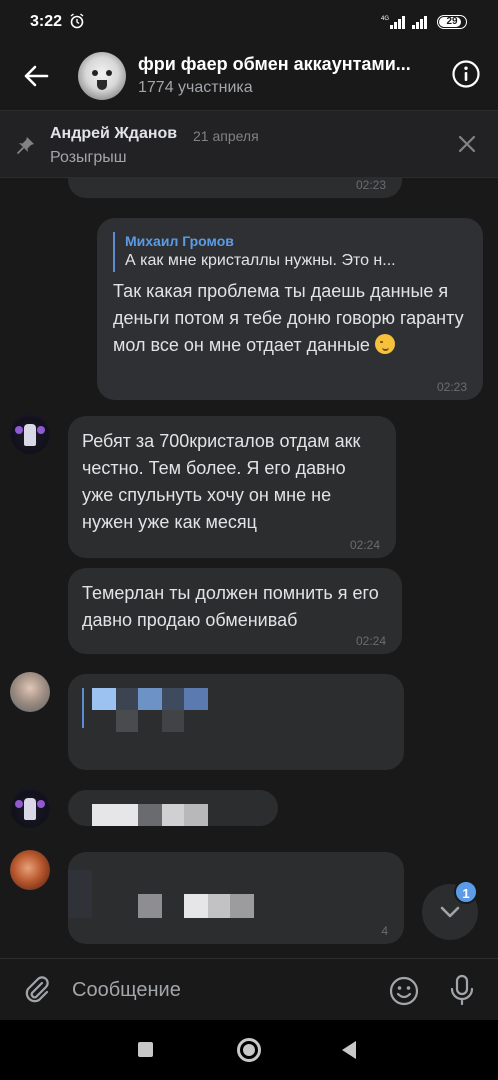 This screenshot has width=498, height=1080. Describe the element at coordinates (145, 1049) in the screenshot. I see `recent-apps-icon` at that location.